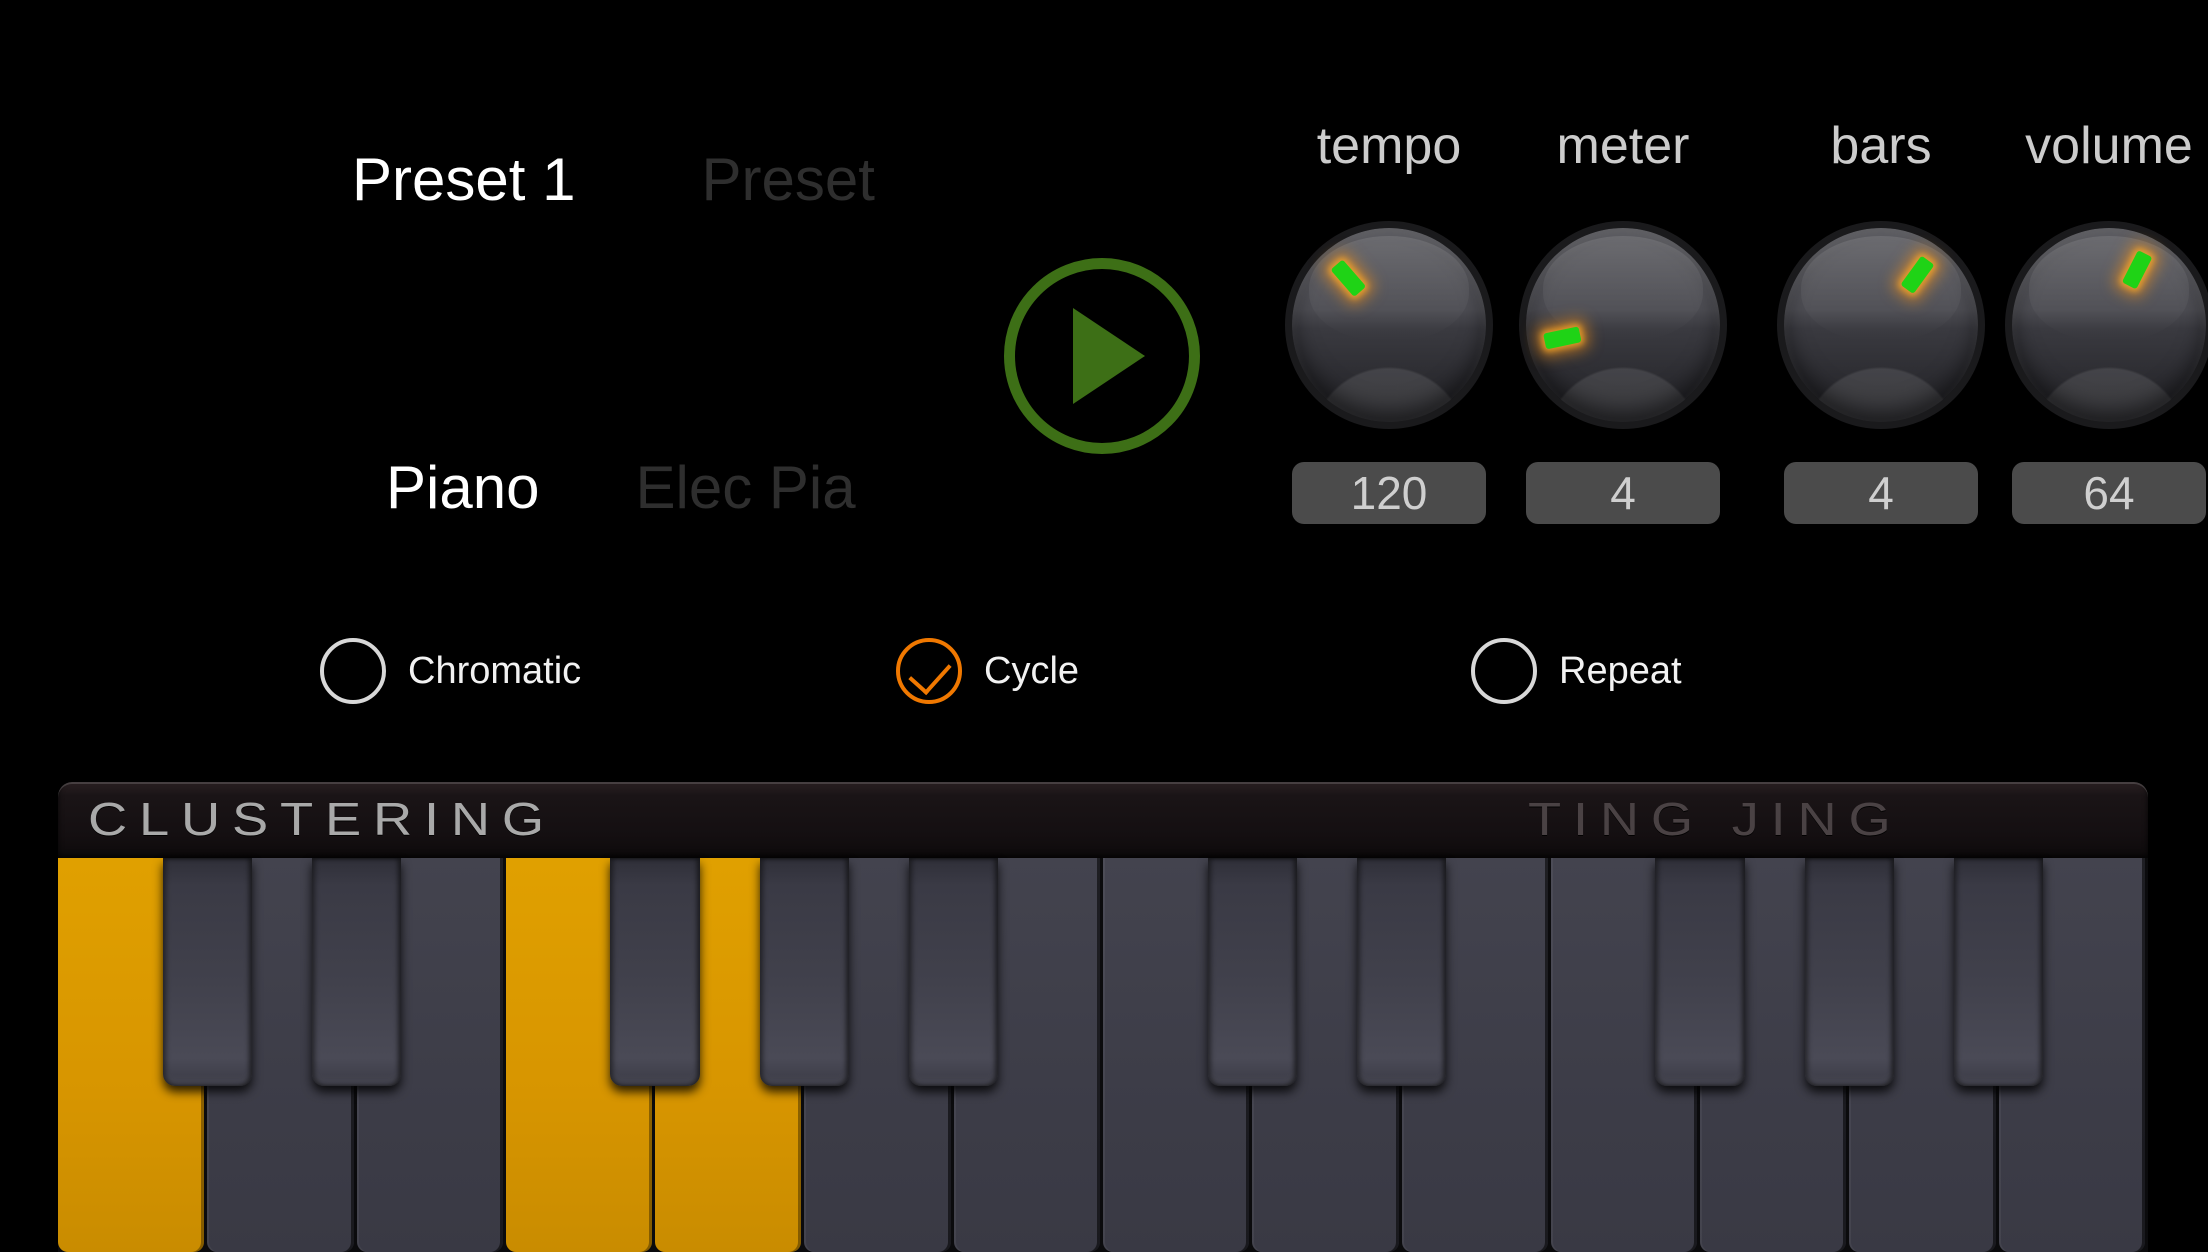 The image size is (2208, 1252). Describe the element at coordinates (1881, 493) in the screenshot. I see `knob-value-bars: 4` at that location.